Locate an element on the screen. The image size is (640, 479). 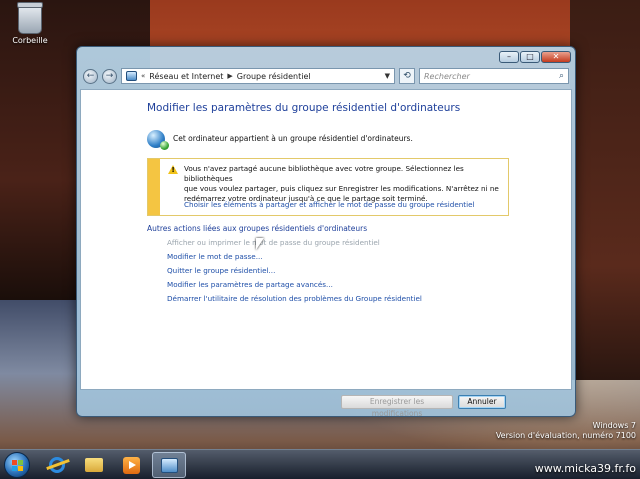
search-placeholder: Rechercher is located at coordinates (447, 76).